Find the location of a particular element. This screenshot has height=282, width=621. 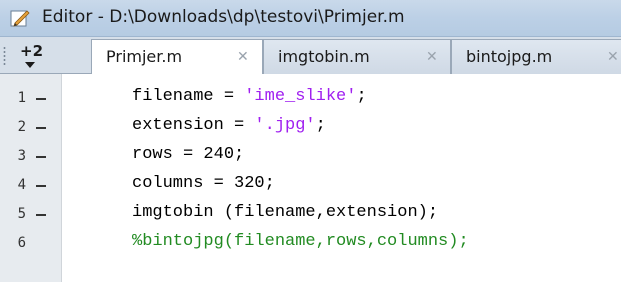

tab-primjer: Primjer.m ✕ is located at coordinates (177, 57).